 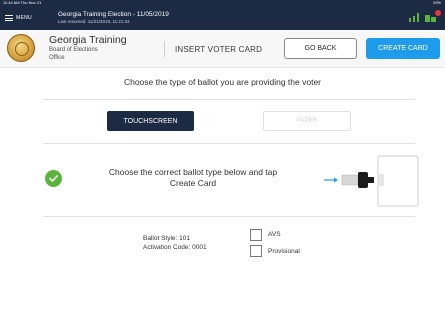 I want to click on ballot-message-line2: Create Card, so click(x=193, y=183).